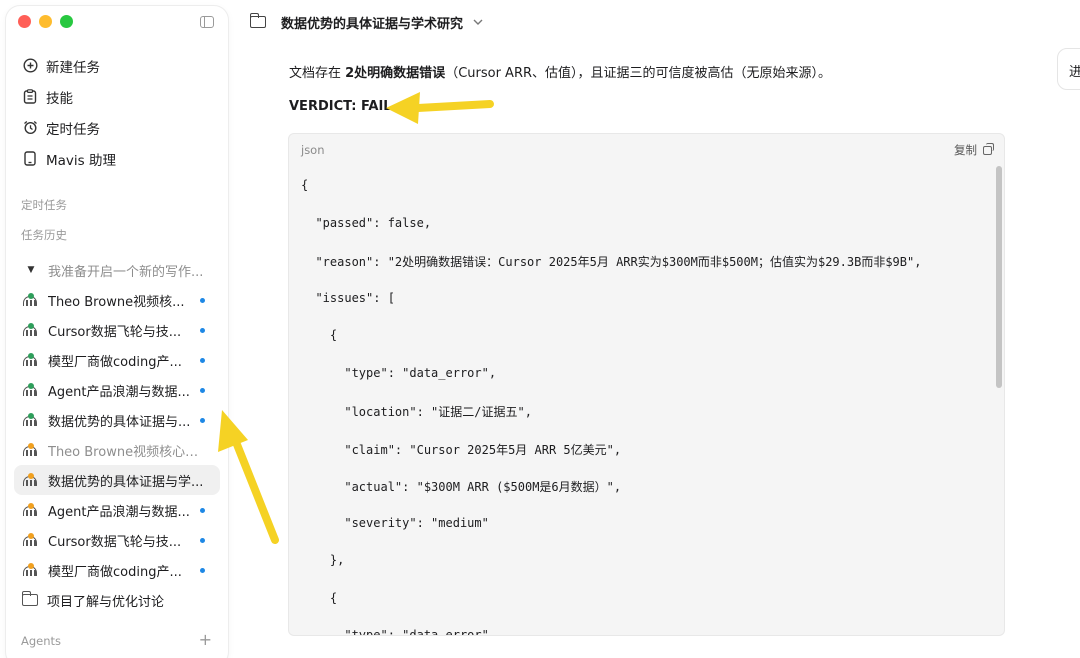  I want to click on arrow-to-verdict, so click(440, 108).